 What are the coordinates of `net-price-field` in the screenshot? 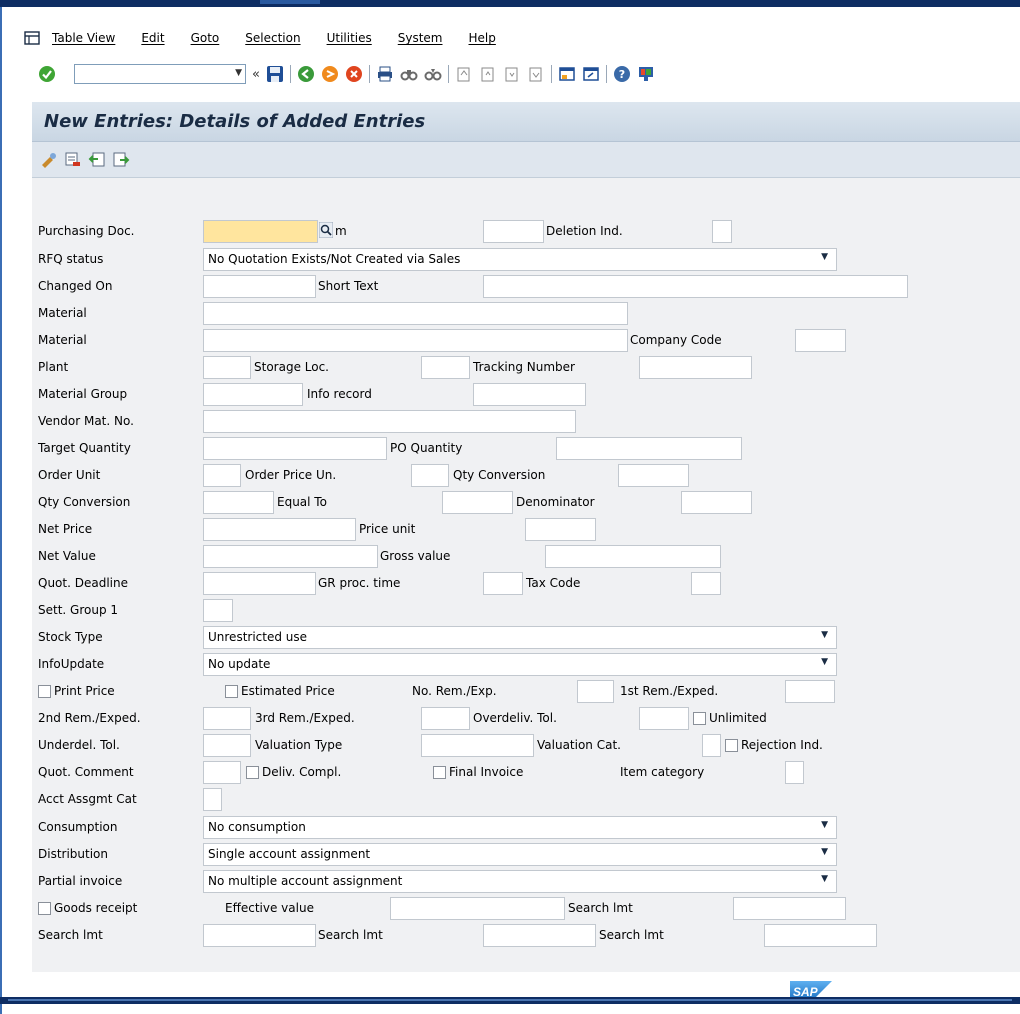 It's located at (279, 529).